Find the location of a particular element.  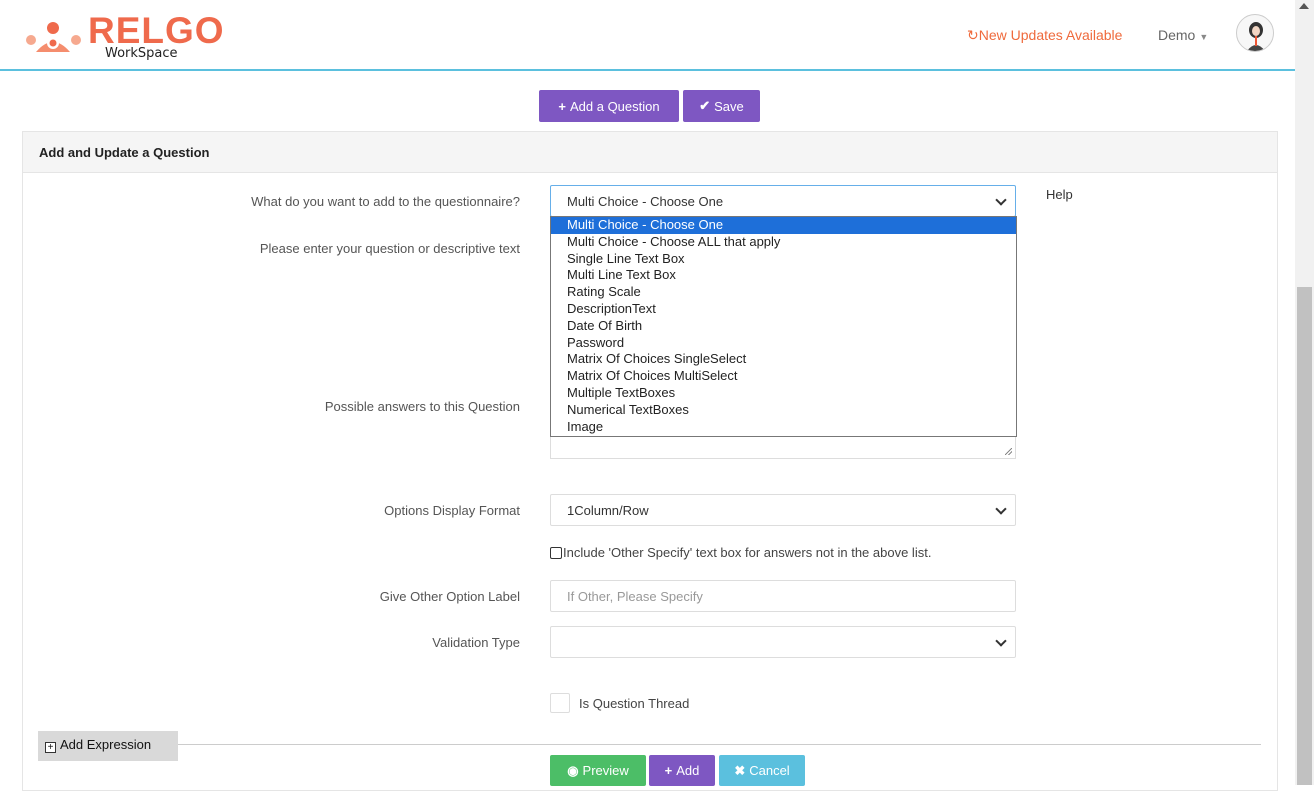

check-icon: ✔ is located at coordinates (705, 105).